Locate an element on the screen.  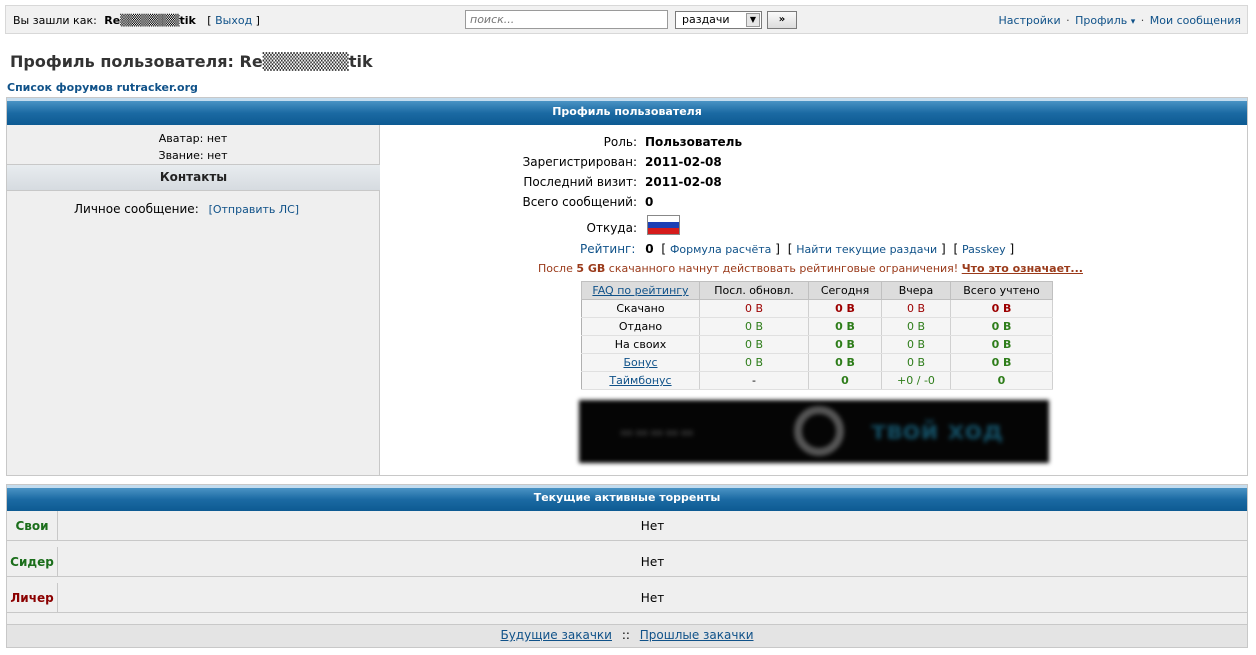
chevron-down-icon: ▼ is located at coordinates (753, 20).